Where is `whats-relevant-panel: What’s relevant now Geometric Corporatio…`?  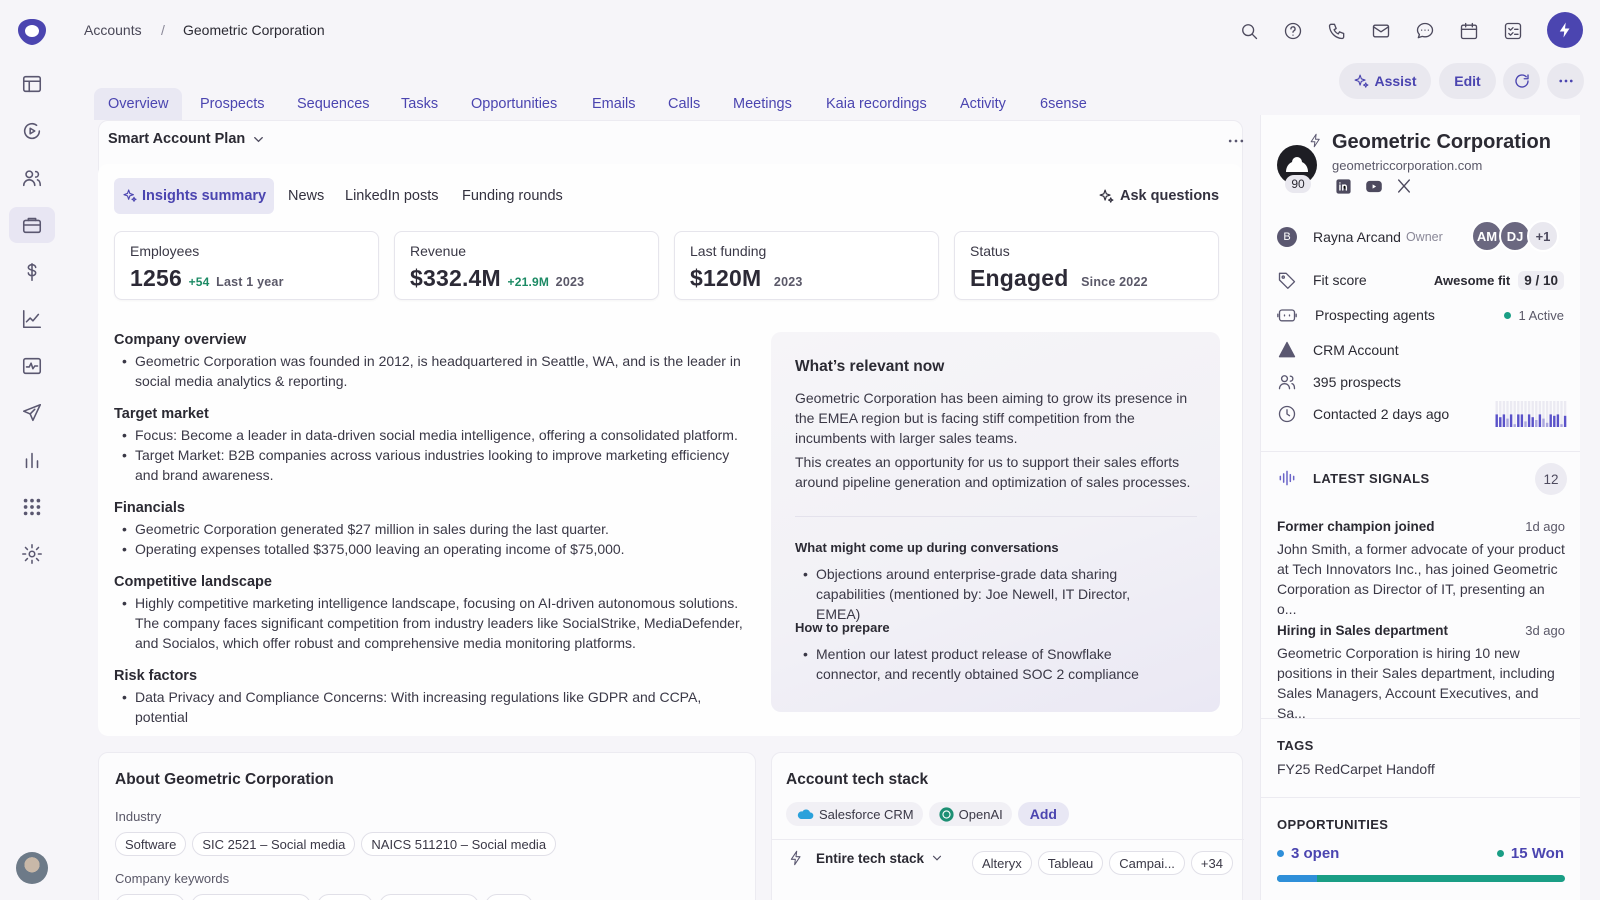
whats-relevant-panel: What’s relevant now Geometric Corporatio… is located at coordinates (995, 522).